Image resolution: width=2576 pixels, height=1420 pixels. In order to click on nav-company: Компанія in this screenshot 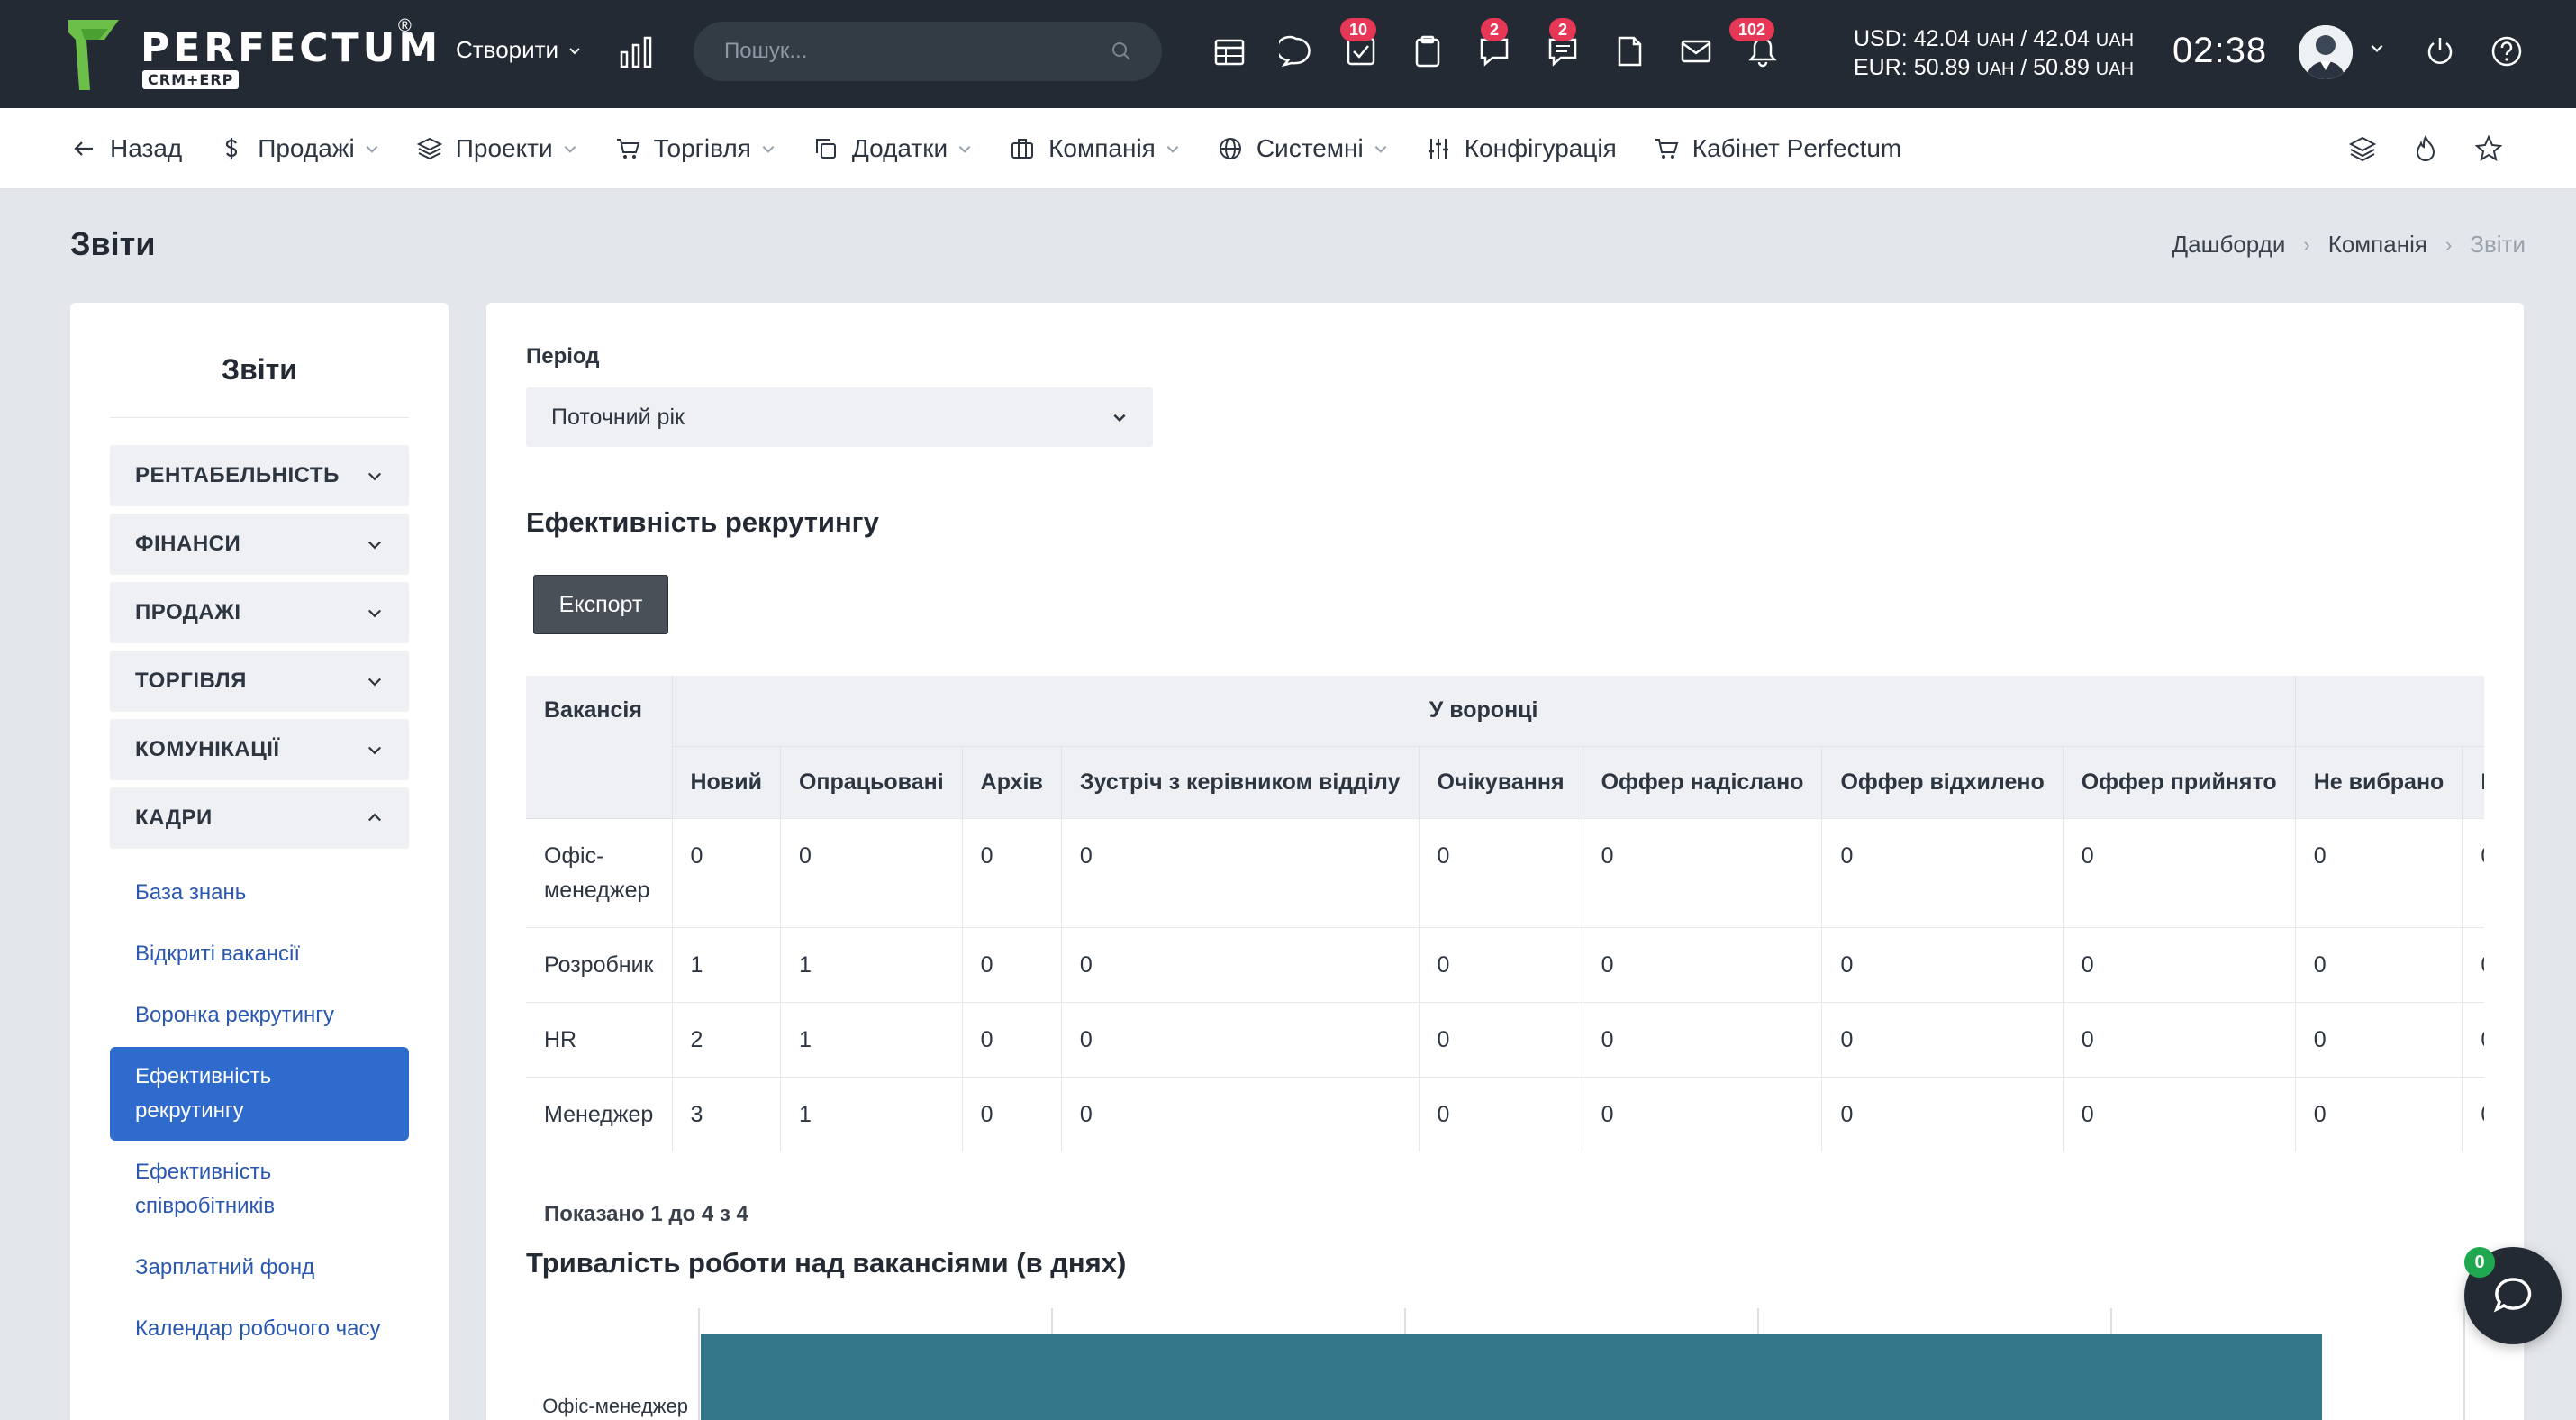, I will do `click(1095, 148)`.